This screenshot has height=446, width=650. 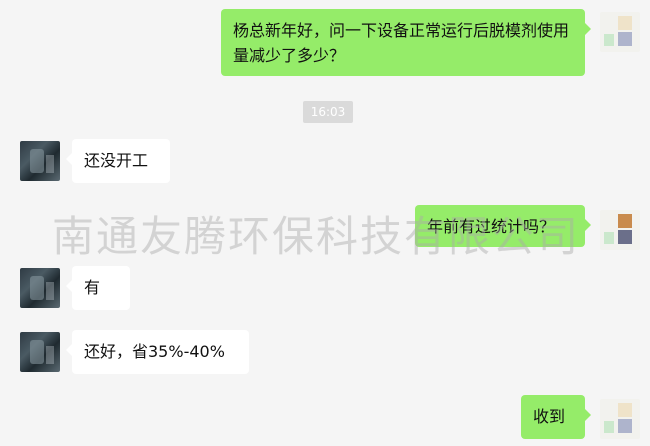 I want to click on message-bubble-incoming: 有, so click(x=98, y=288).